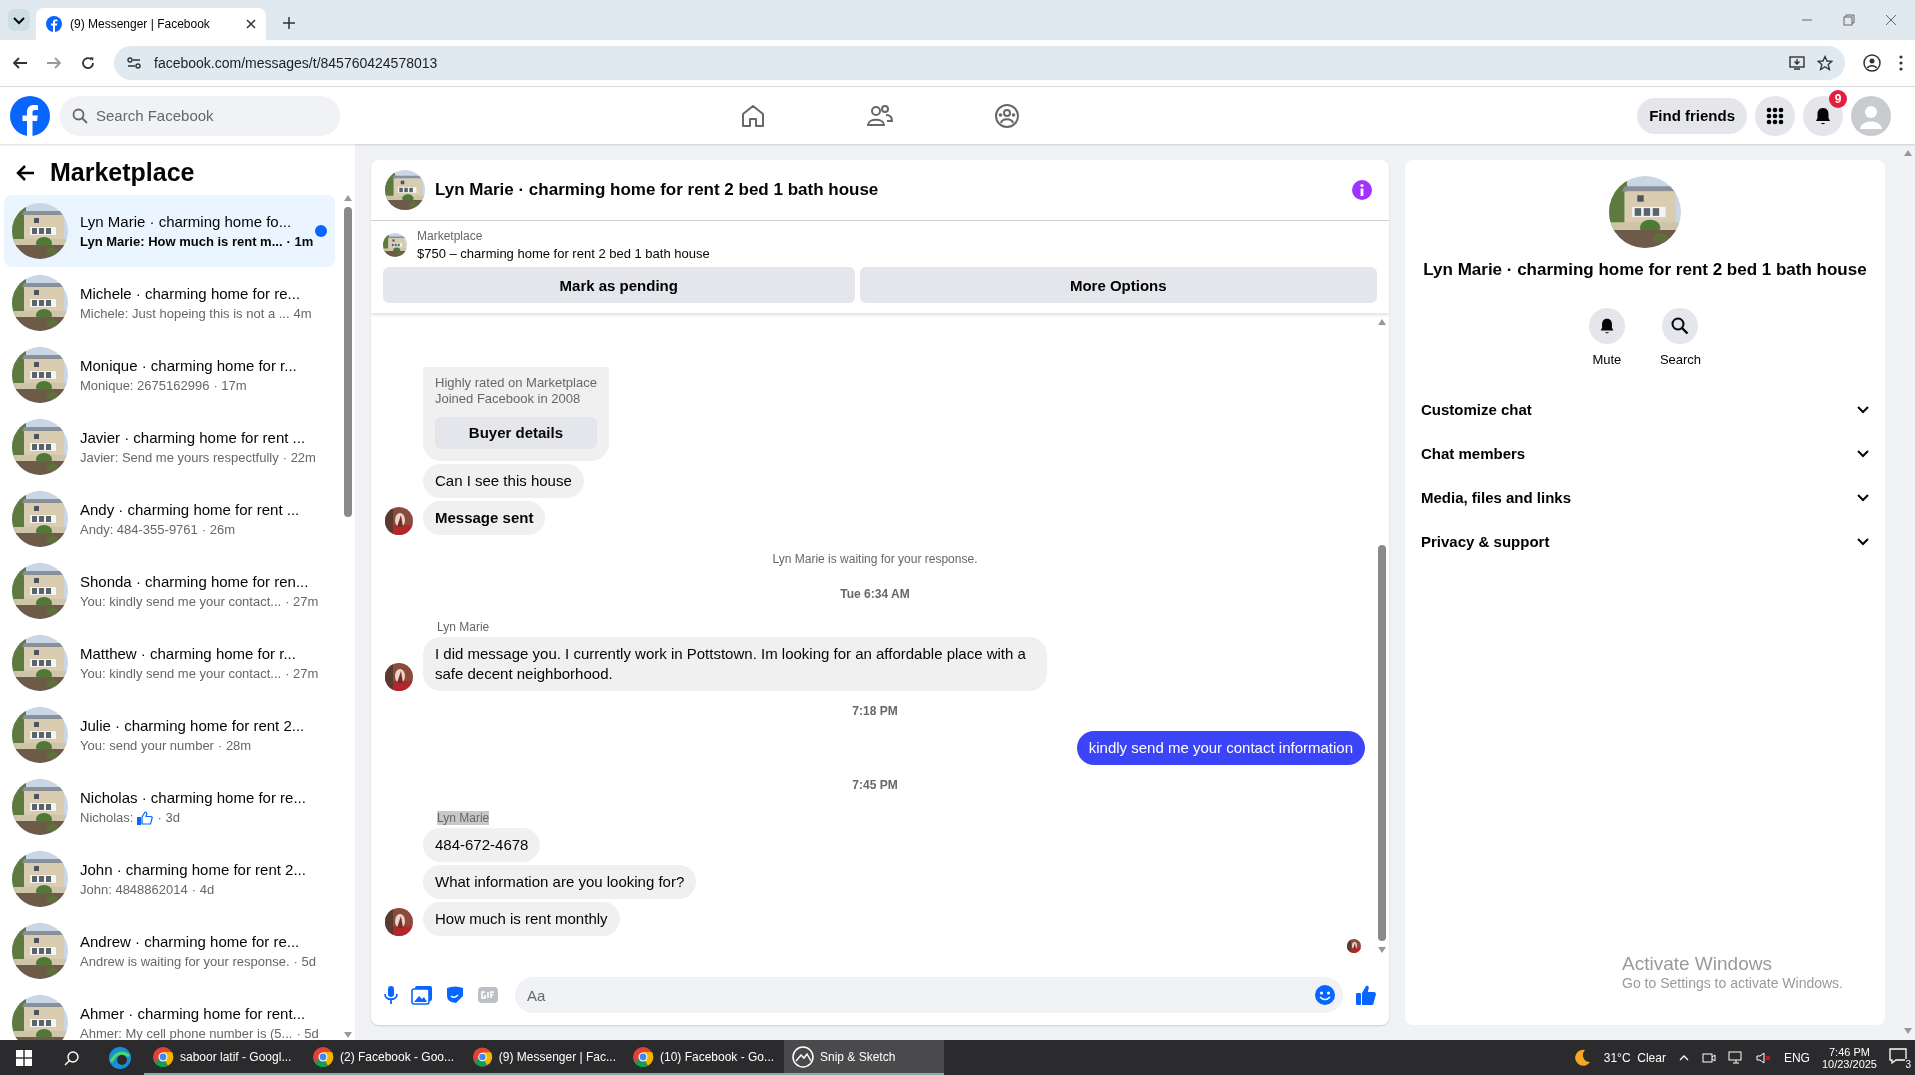 This screenshot has width=1915, height=1075. Describe the element at coordinates (1697, 964) in the screenshot. I see `activation-title: Activate Windows` at that location.